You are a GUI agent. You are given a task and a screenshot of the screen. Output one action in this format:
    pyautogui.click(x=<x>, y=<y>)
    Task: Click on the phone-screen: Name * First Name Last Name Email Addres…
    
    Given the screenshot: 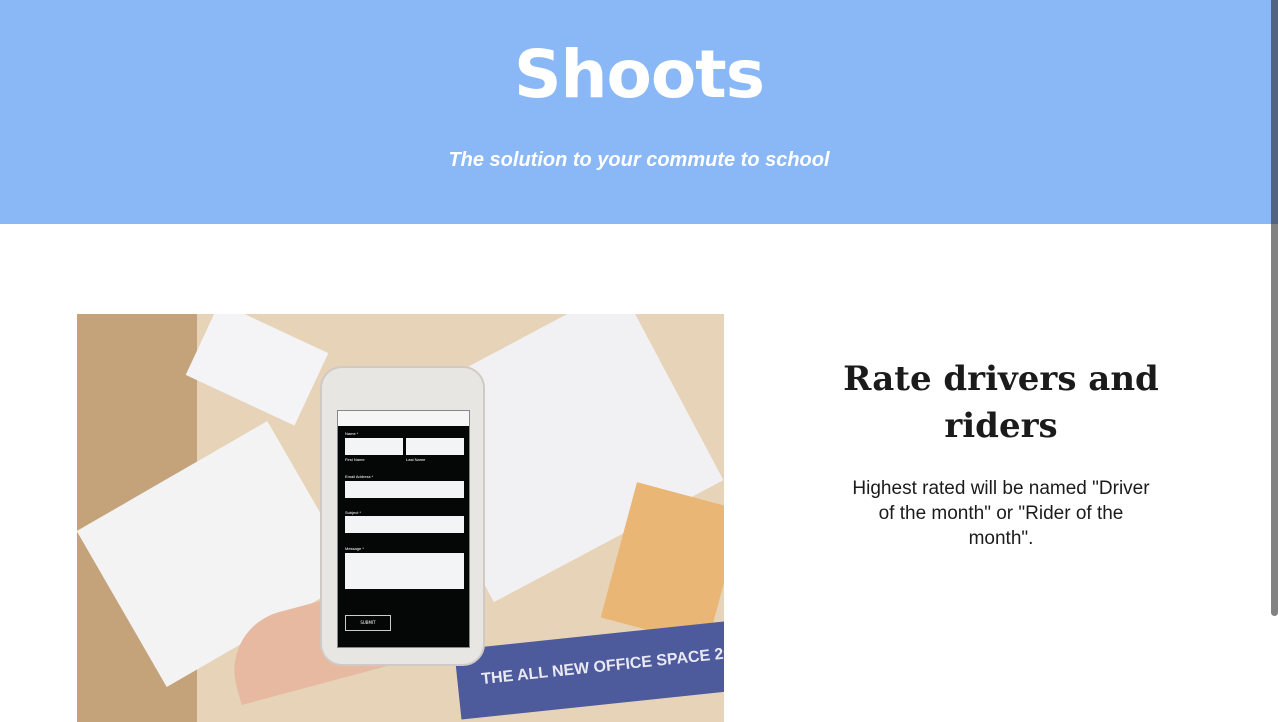 What is the action you would take?
    pyautogui.click(x=403, y=529)
    